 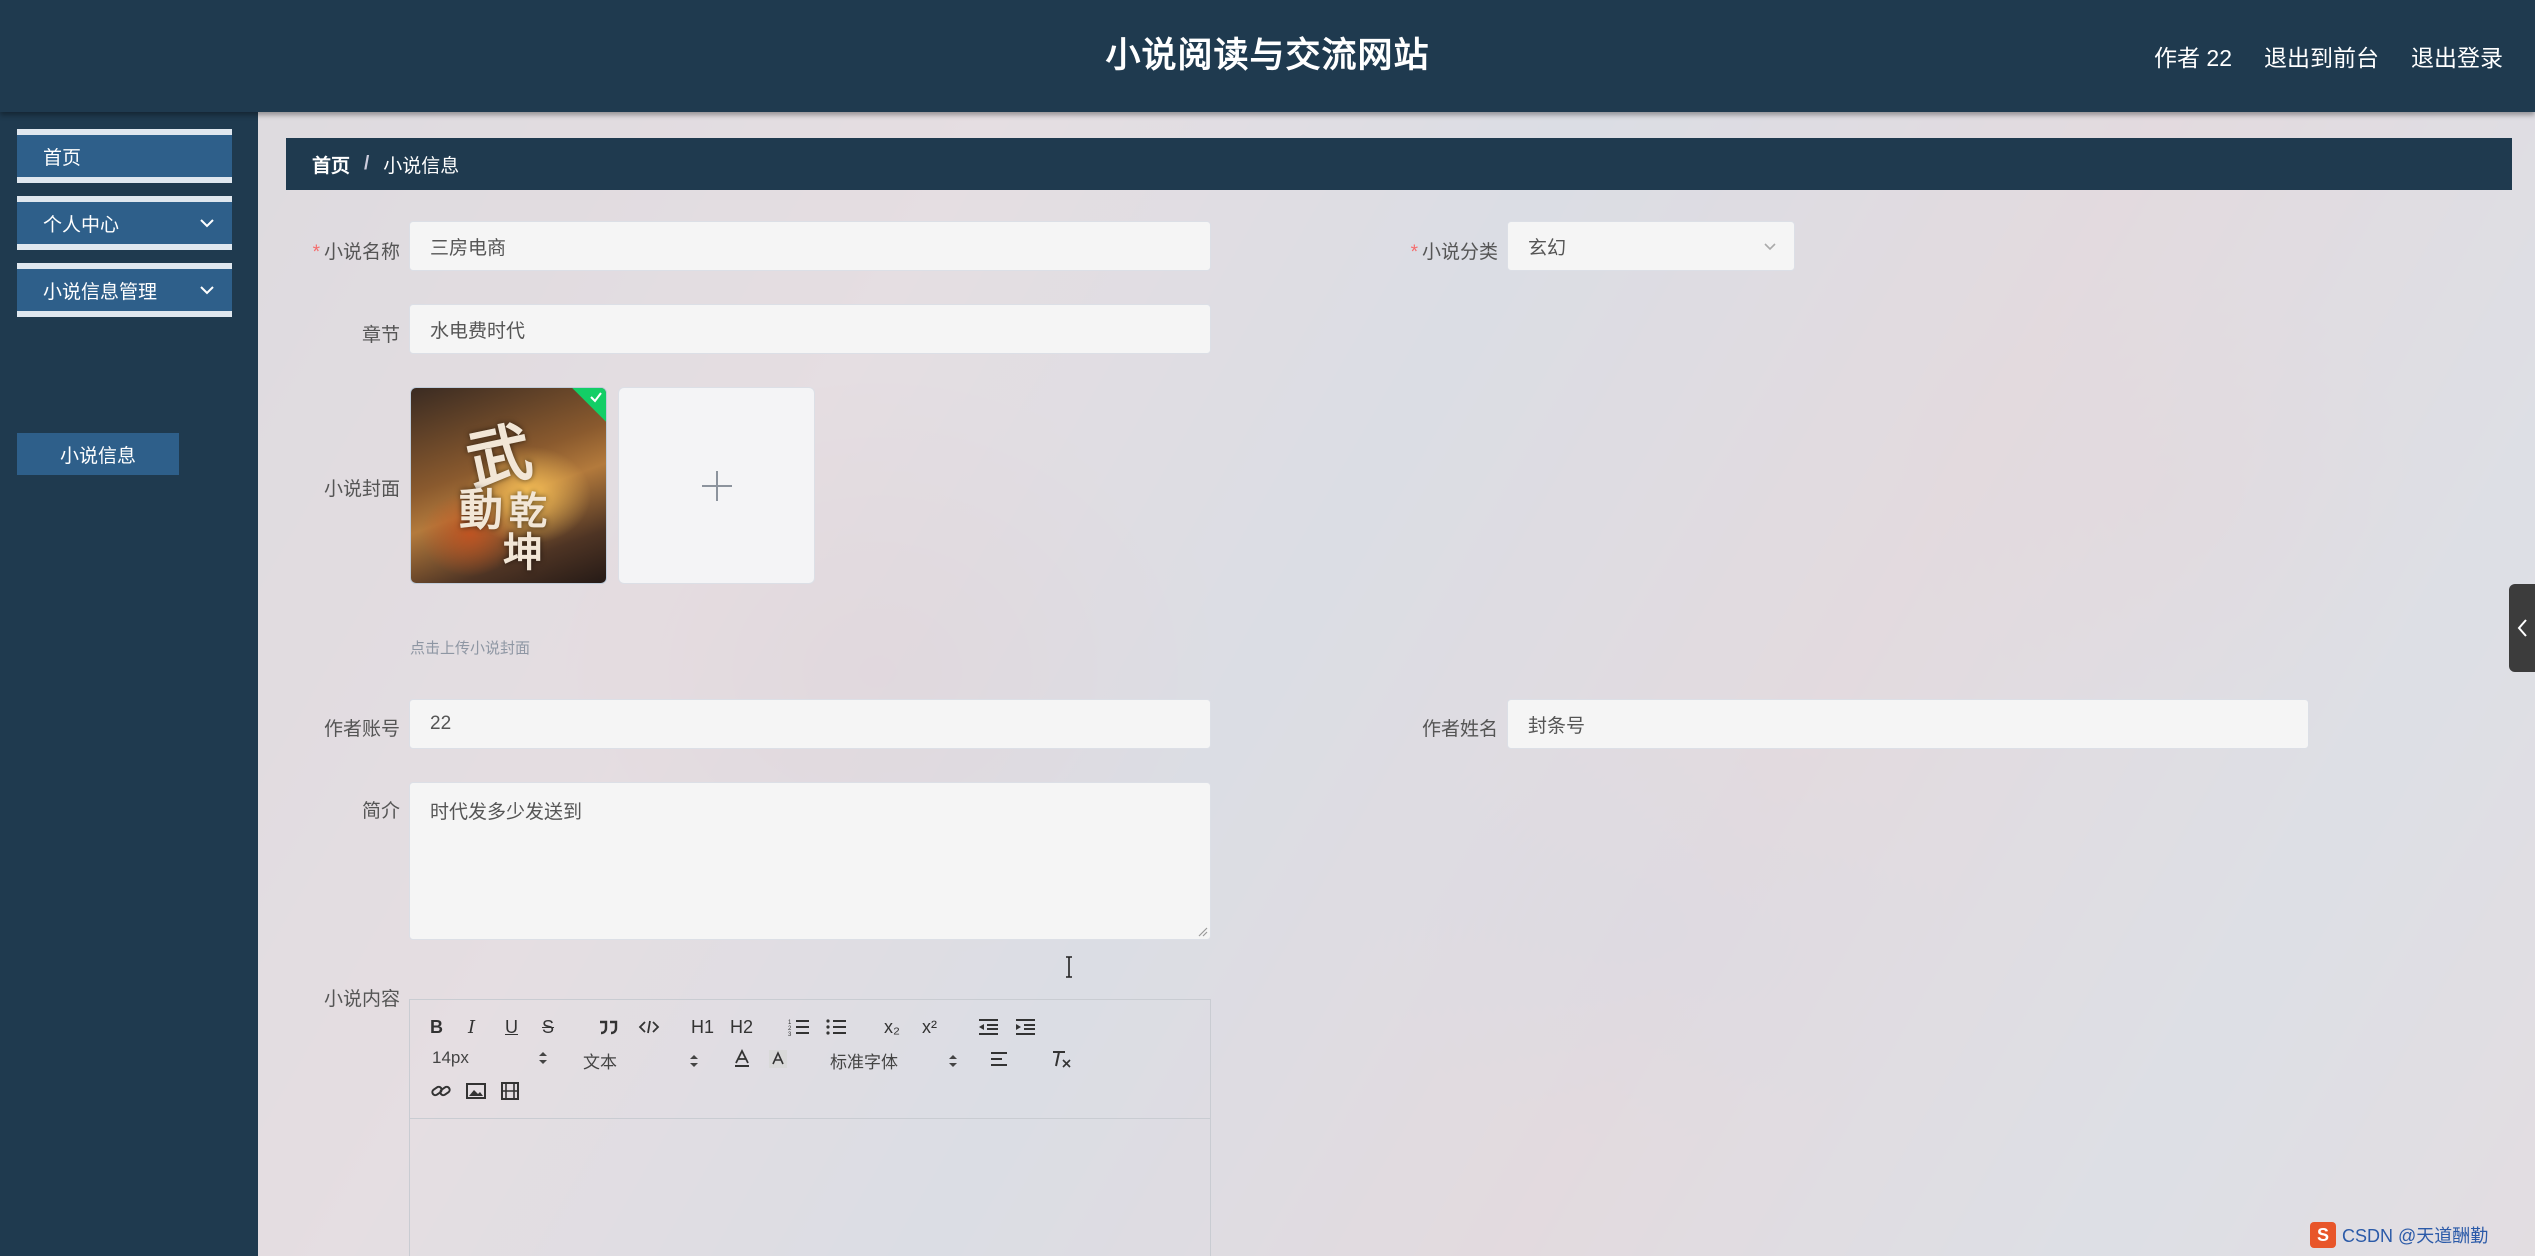 What do you see at coordinates (471, 1027) in the screenshot?
I see `italic-button: I` at bounding box center [471, 1027].